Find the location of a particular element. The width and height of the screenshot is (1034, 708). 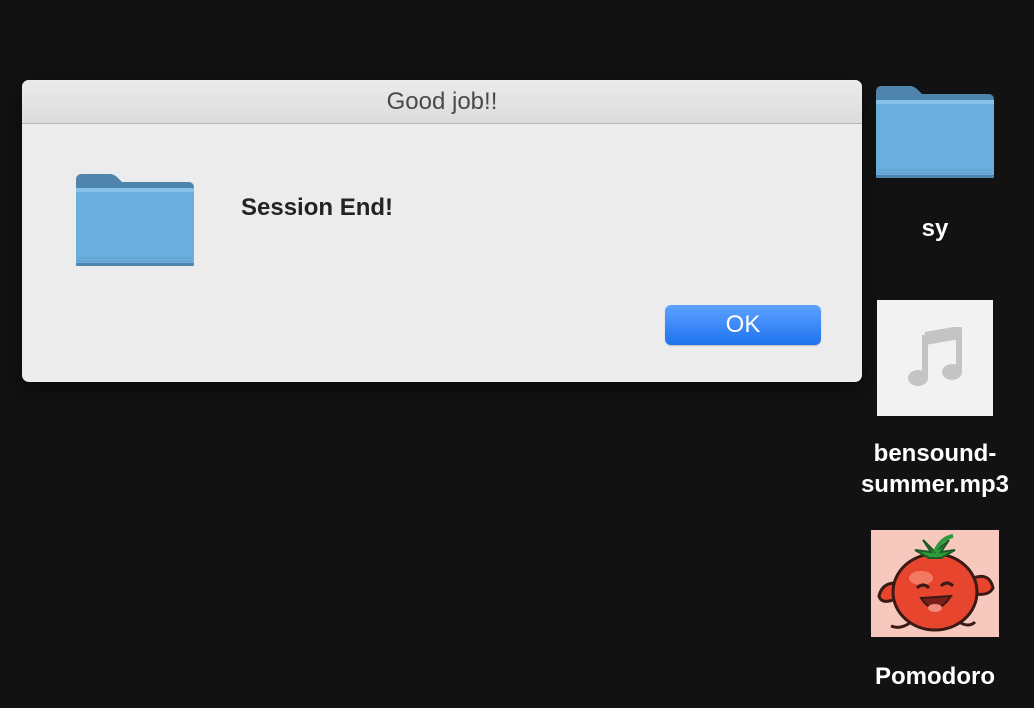

desktop-item-sy: sy is located at coordinates (935, 164).